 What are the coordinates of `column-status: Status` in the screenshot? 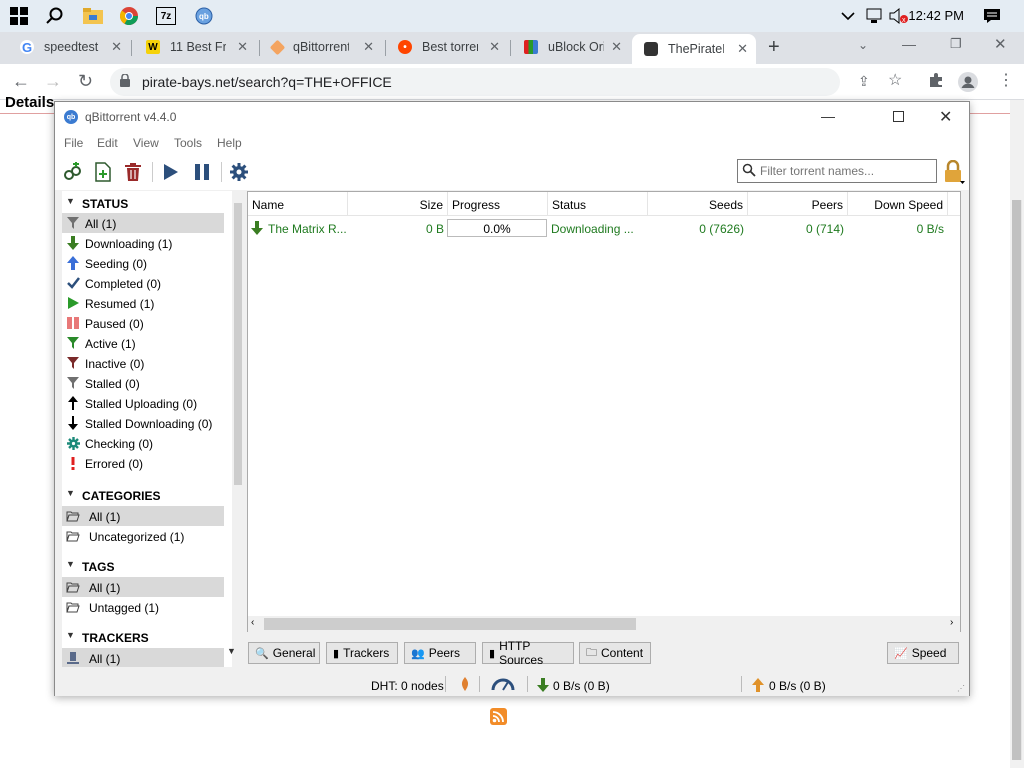 It's located at (598, 204).